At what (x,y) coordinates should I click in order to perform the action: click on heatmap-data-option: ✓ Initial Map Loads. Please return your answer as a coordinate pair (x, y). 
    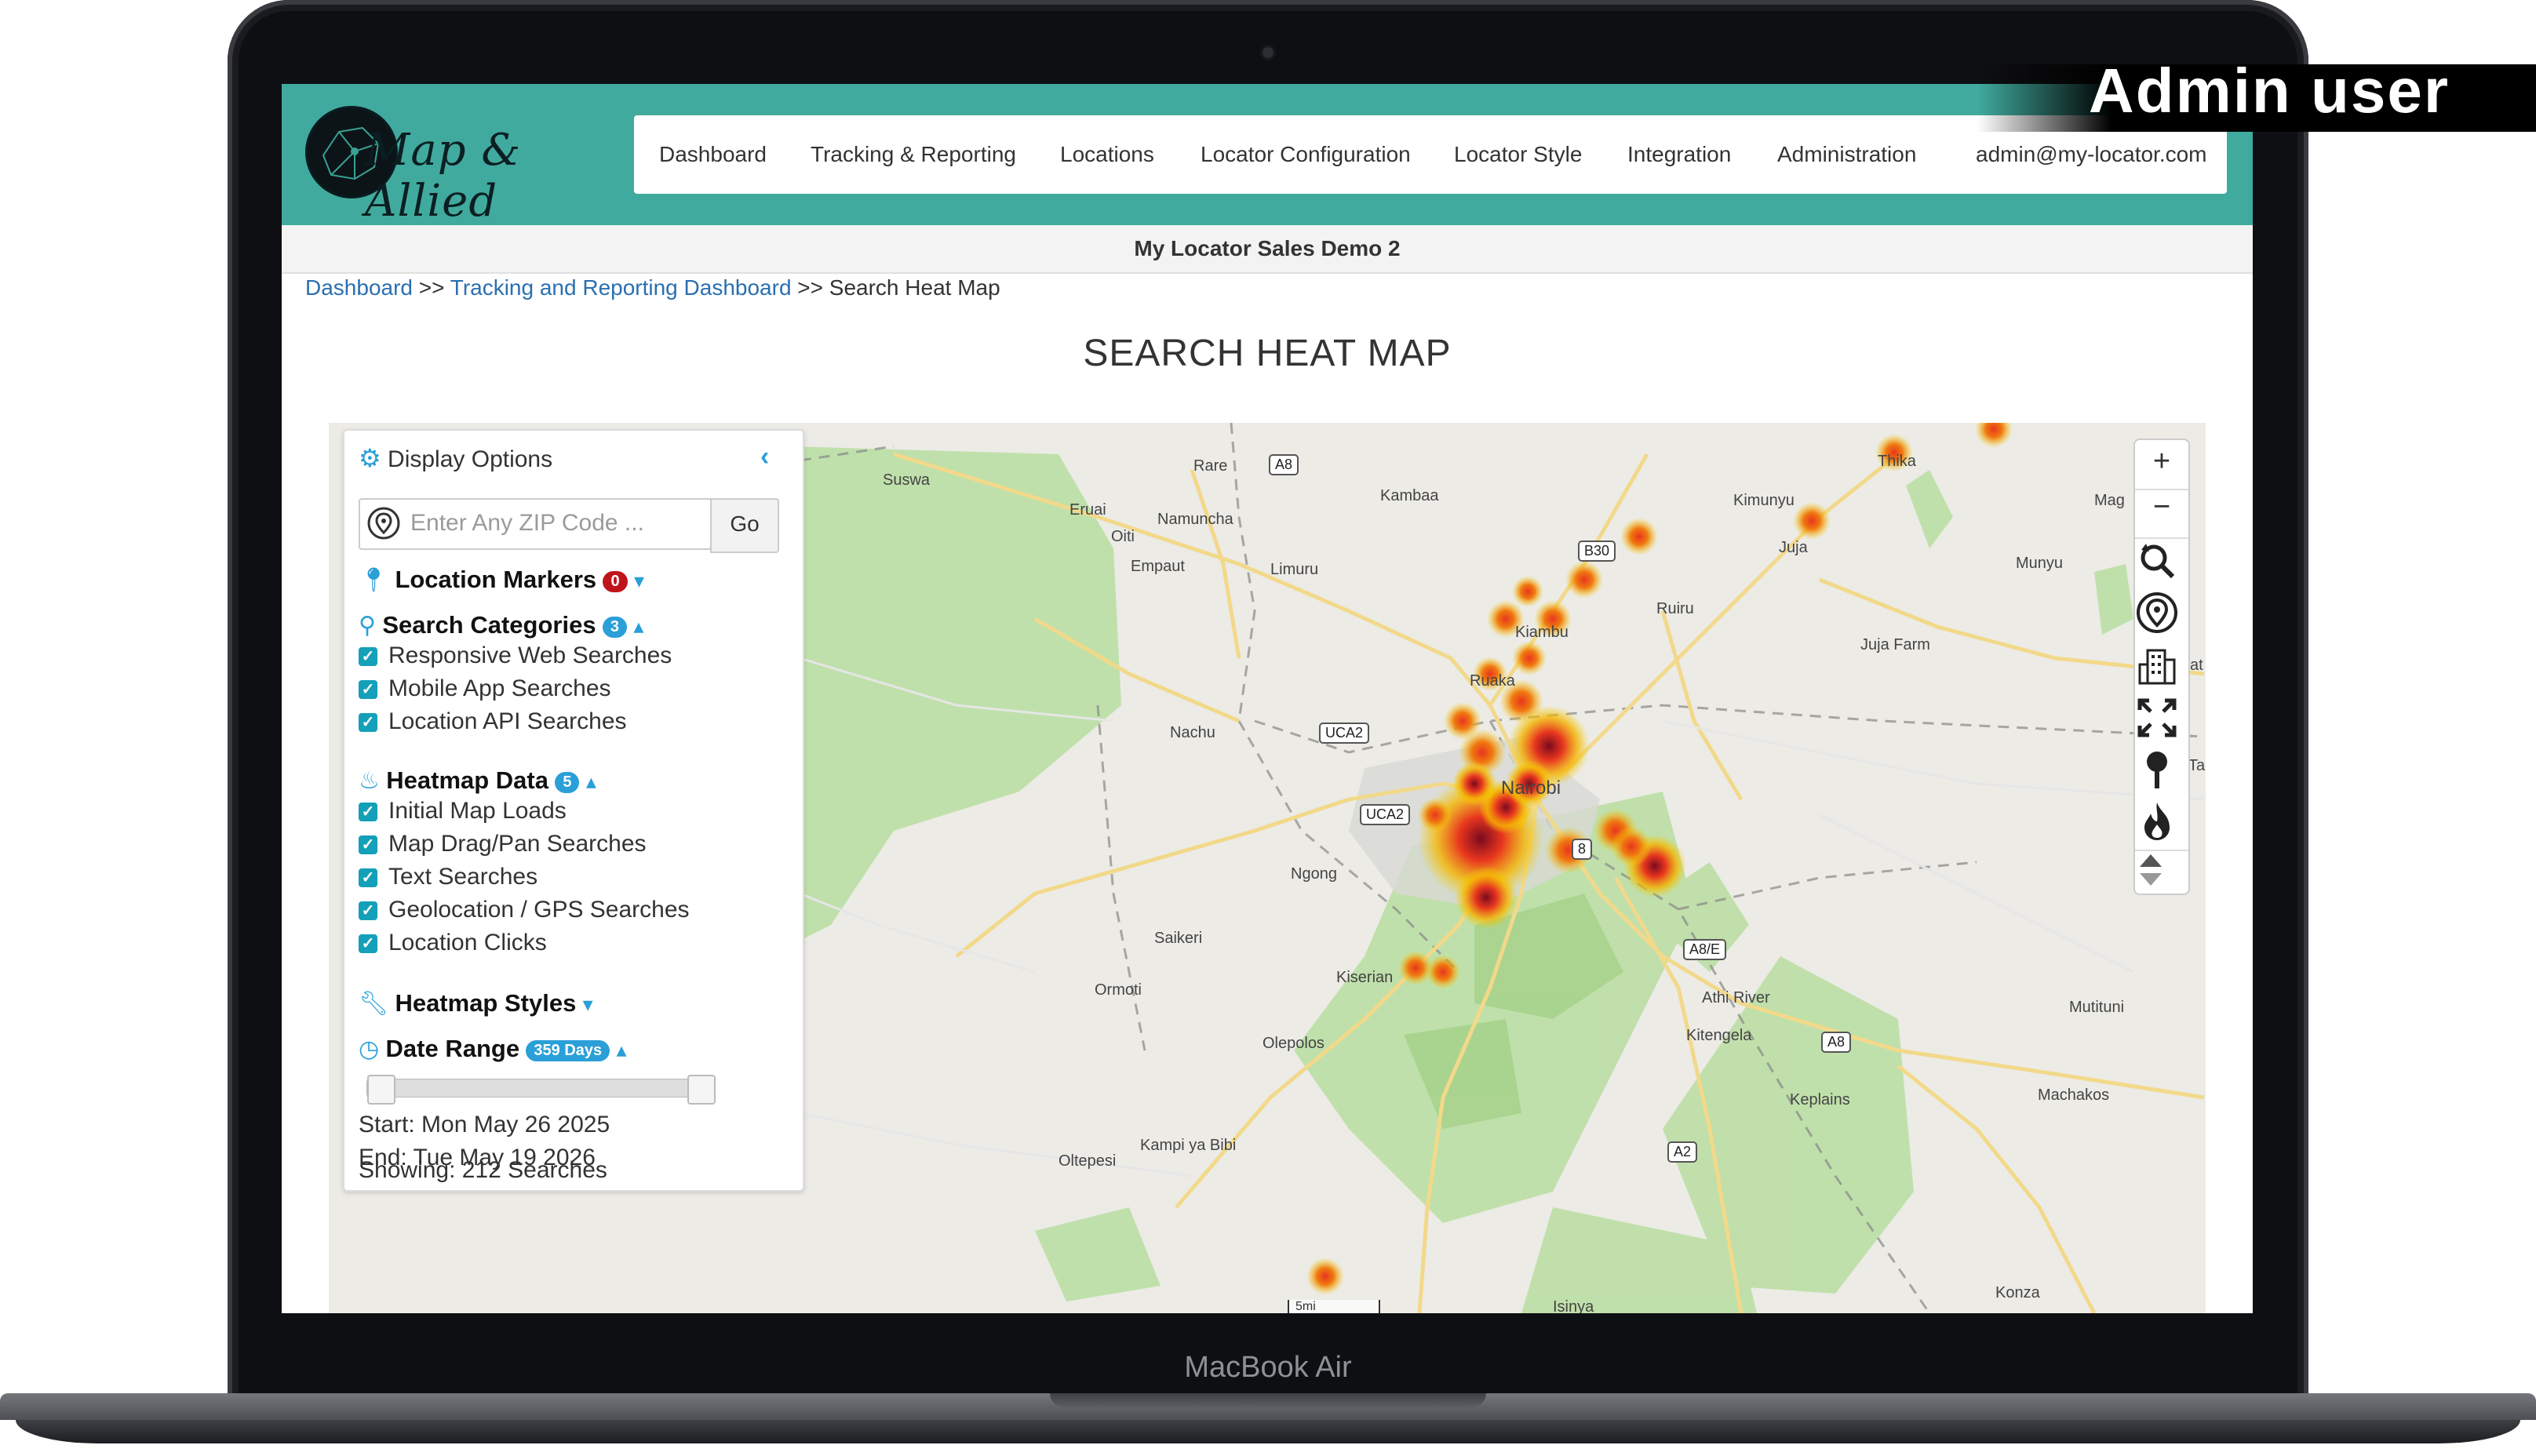
    Looking at the image, I should click on (463, 811).